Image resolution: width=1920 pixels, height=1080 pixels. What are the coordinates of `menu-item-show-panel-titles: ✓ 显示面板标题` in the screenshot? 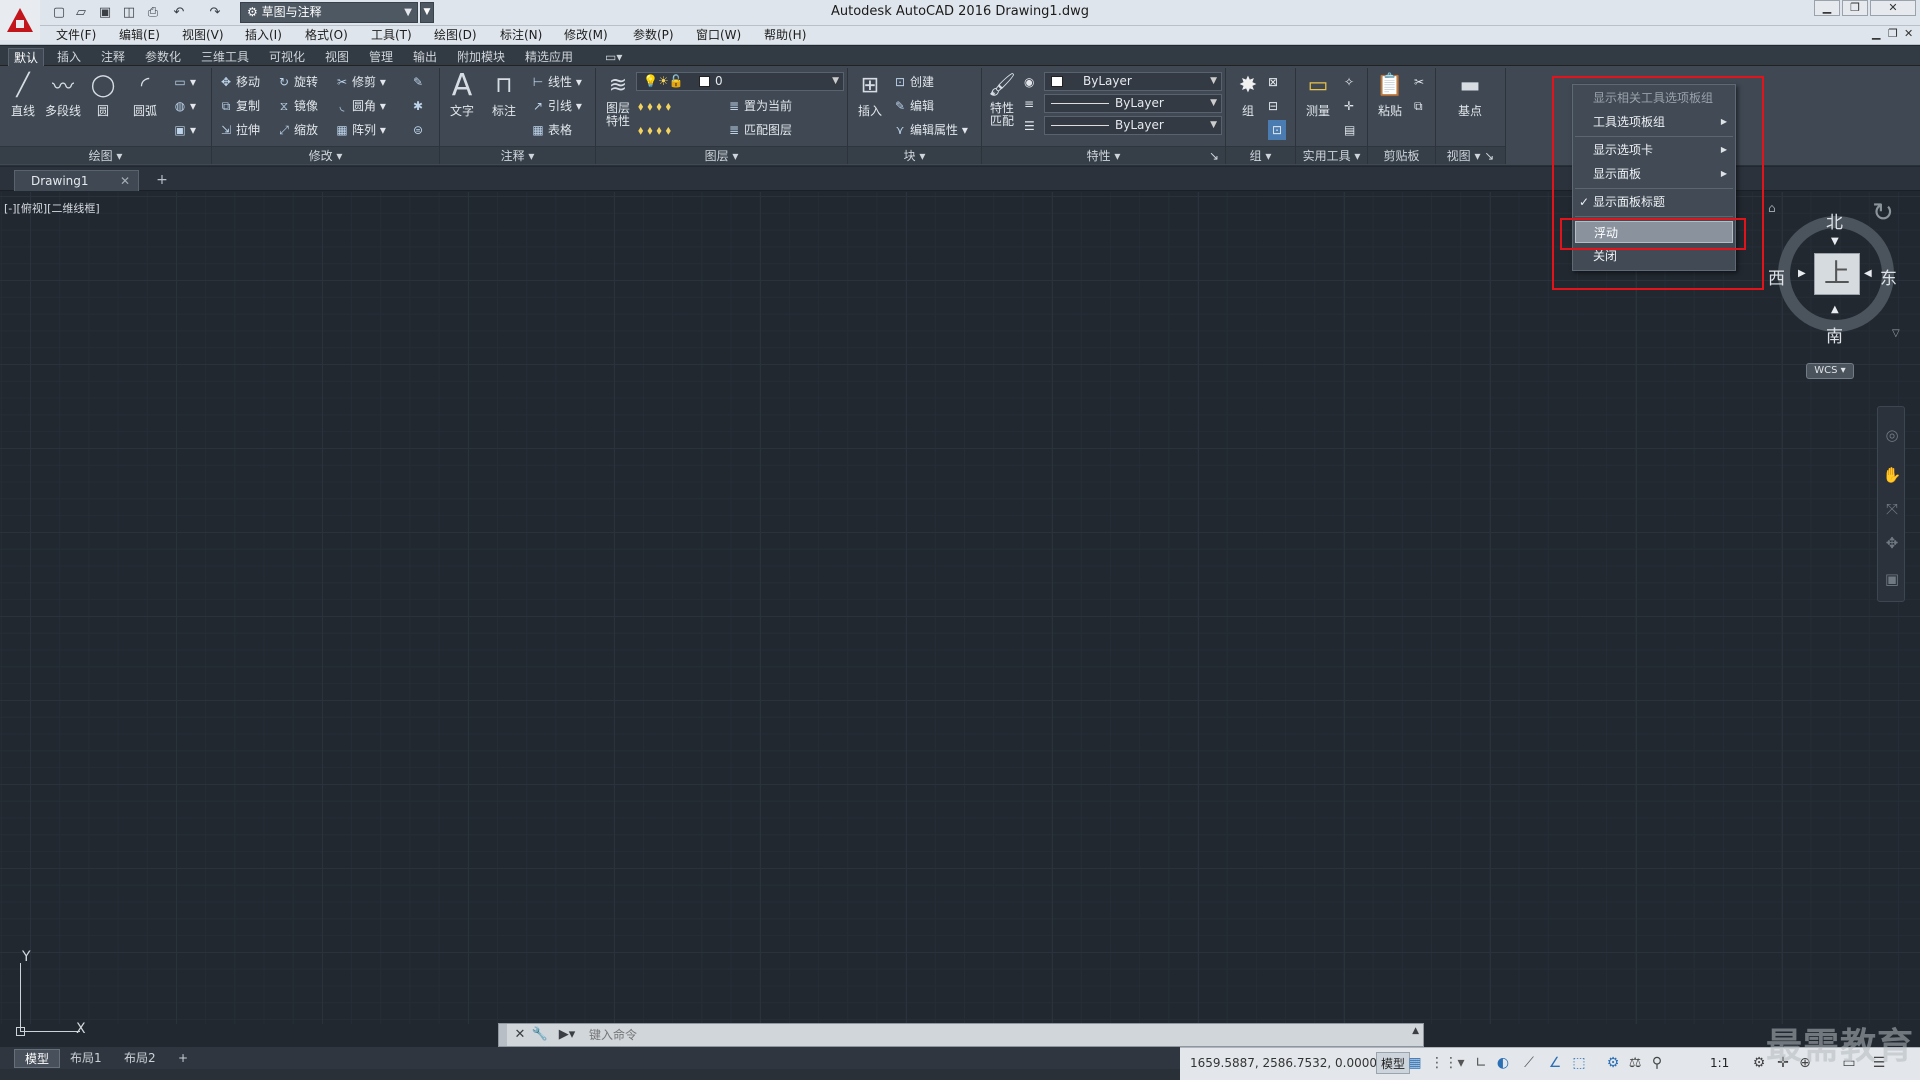 It's located at (1654, 202).